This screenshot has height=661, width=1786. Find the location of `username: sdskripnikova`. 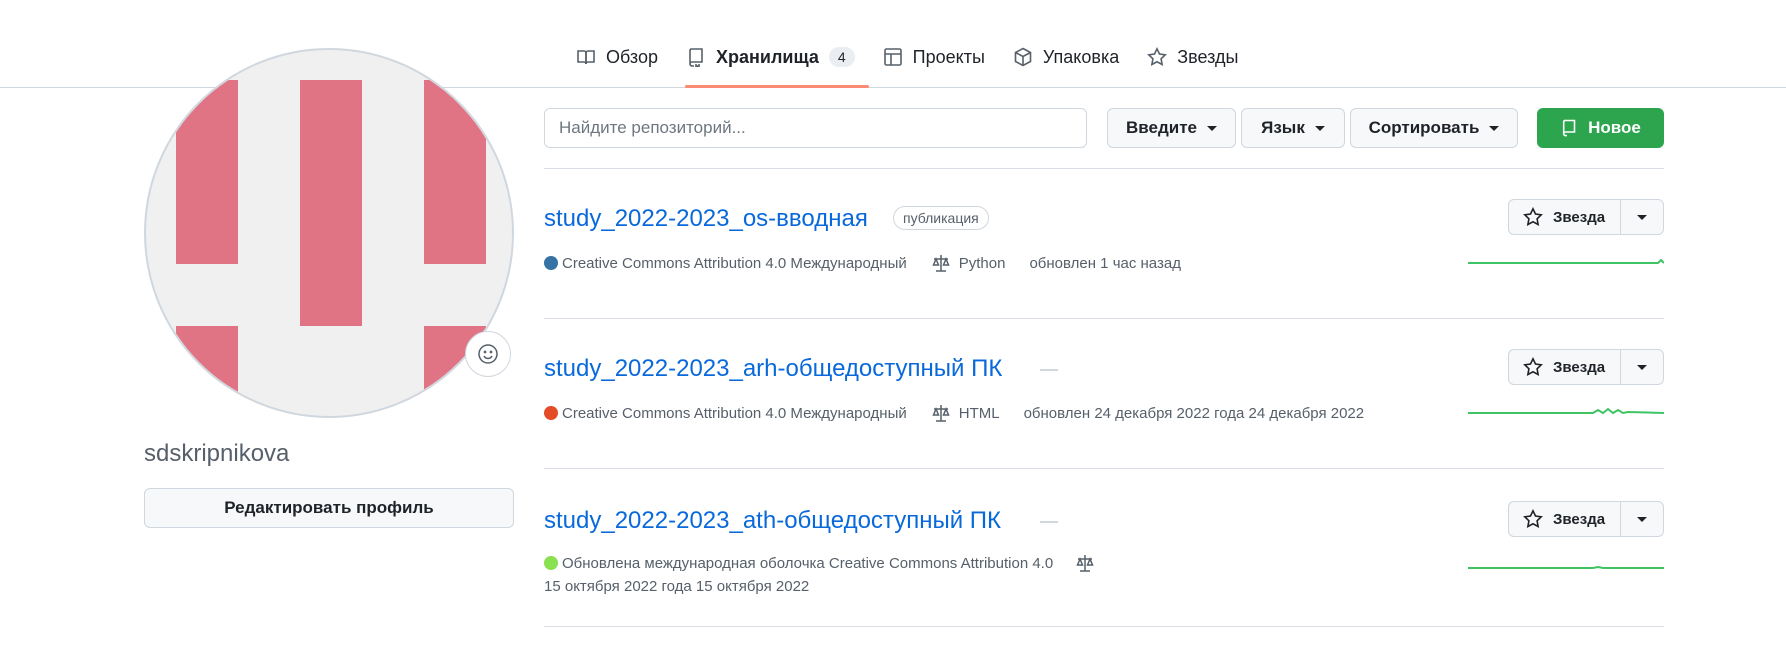

username: sdskripnikova is located at coordinates (217, 453).